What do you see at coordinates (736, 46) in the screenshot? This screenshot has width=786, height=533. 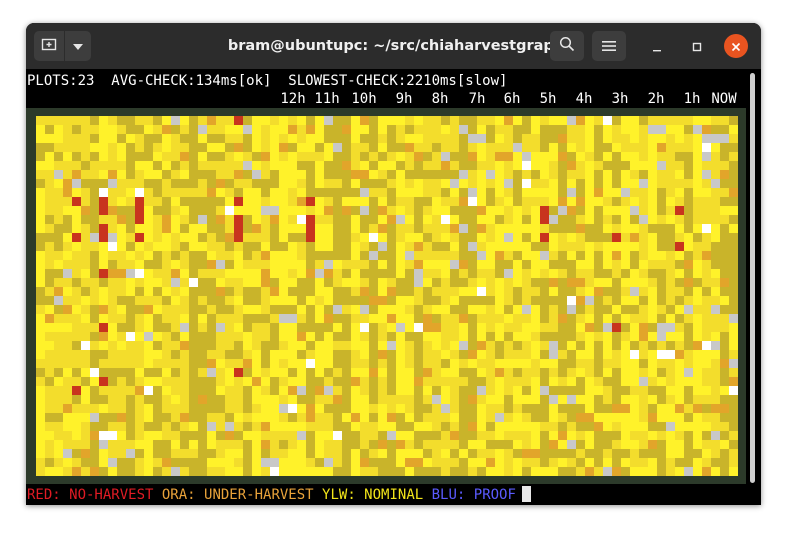 I see `close-button` at bounding box center [736, 46].